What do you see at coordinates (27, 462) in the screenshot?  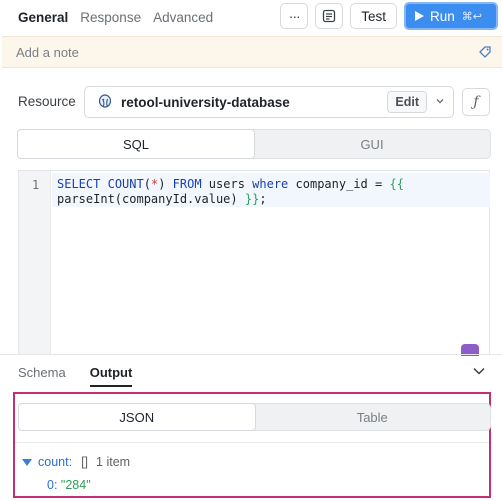 I see `expand-triangle-icon` at bounding box center [27, 462].